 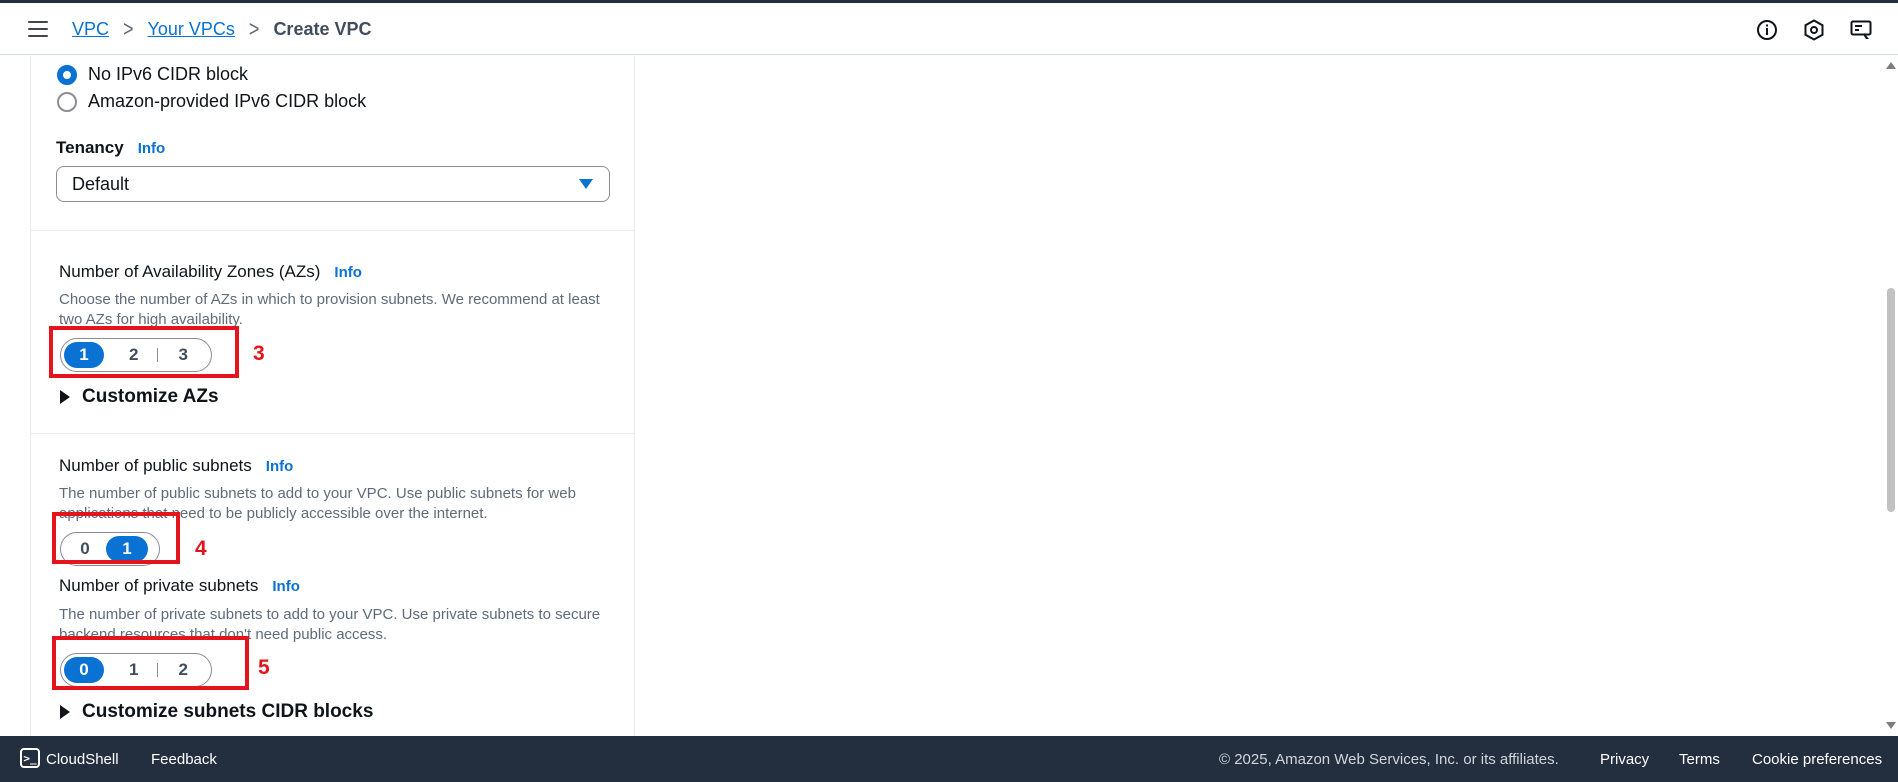 What do you see at coordinates (280, 466) in the screenshot?
I see `public-subnets-info-link: Info` at bounding box center [280, 466].